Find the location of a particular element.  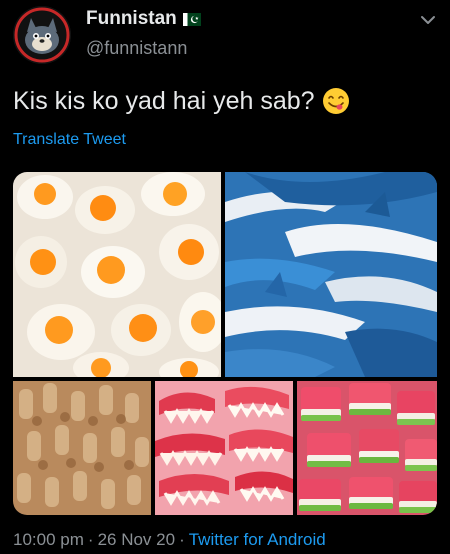

tweet-meta: 10:00 pm · 26 Nov 20 · Twitter for Android is located at coordinates (169, 540).